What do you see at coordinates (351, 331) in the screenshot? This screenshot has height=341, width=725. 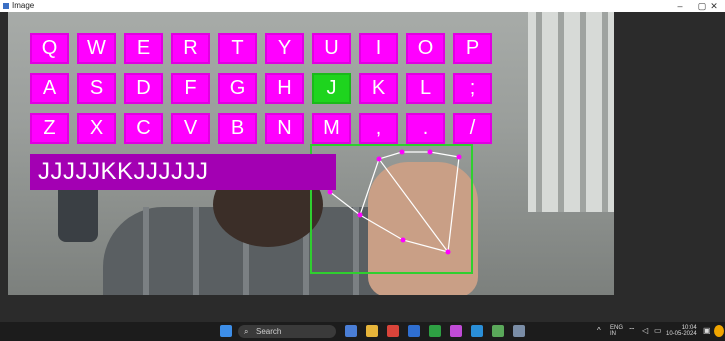 I see `copilot-icon` at bounding box center [351, 331].